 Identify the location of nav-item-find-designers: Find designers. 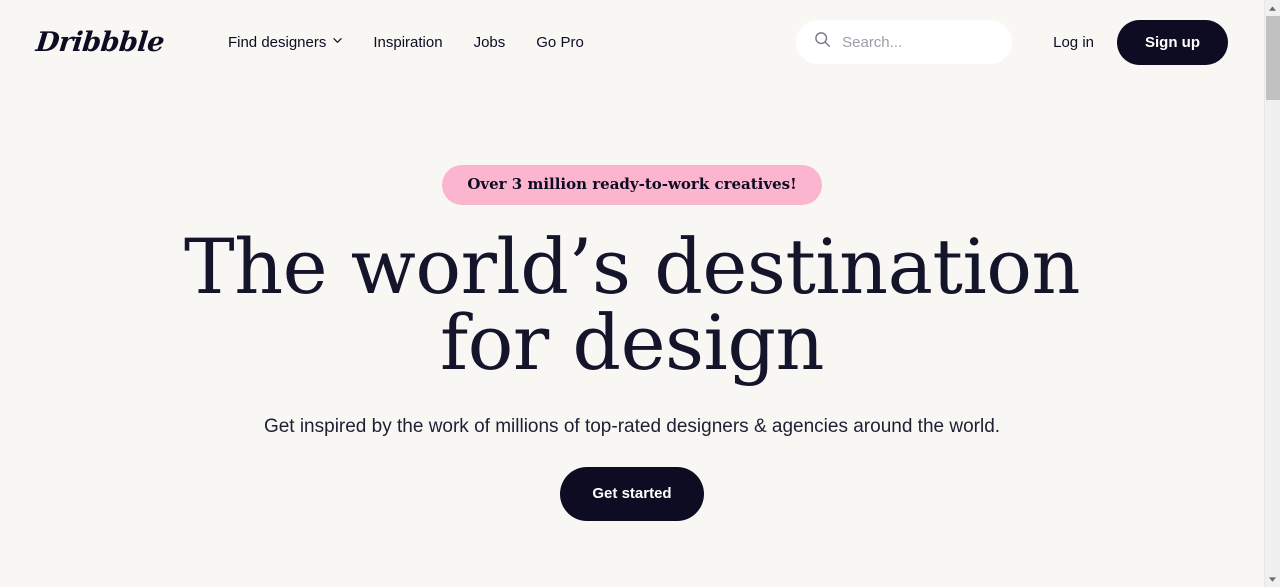
(285, 42).